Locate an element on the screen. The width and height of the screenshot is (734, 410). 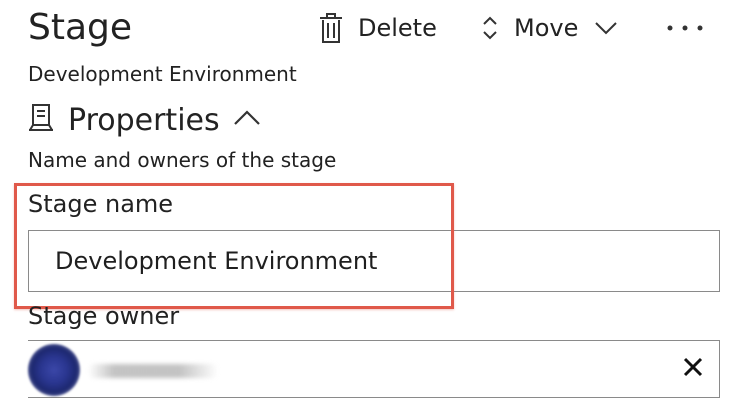
more-ellipsis-icon is located at coordinates (685, 28).